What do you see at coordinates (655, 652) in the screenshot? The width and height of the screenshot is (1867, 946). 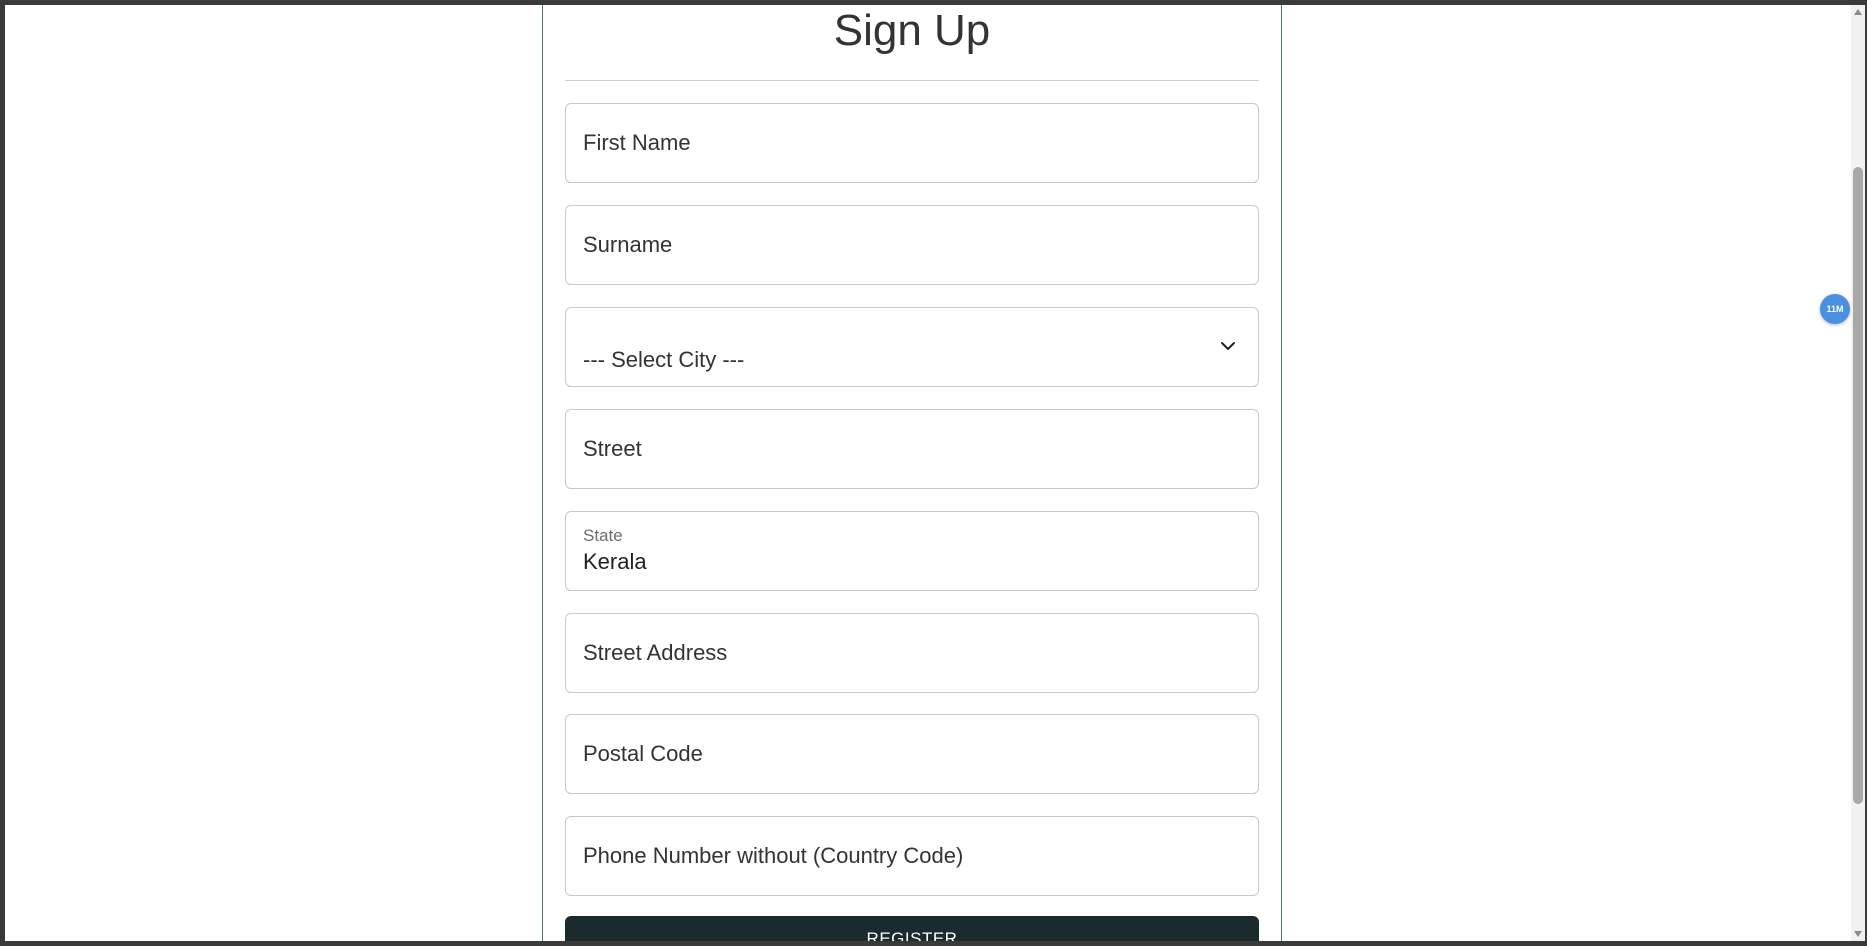 I see `street-address-placeholder: Street Address` at bounding box center [655, 652].